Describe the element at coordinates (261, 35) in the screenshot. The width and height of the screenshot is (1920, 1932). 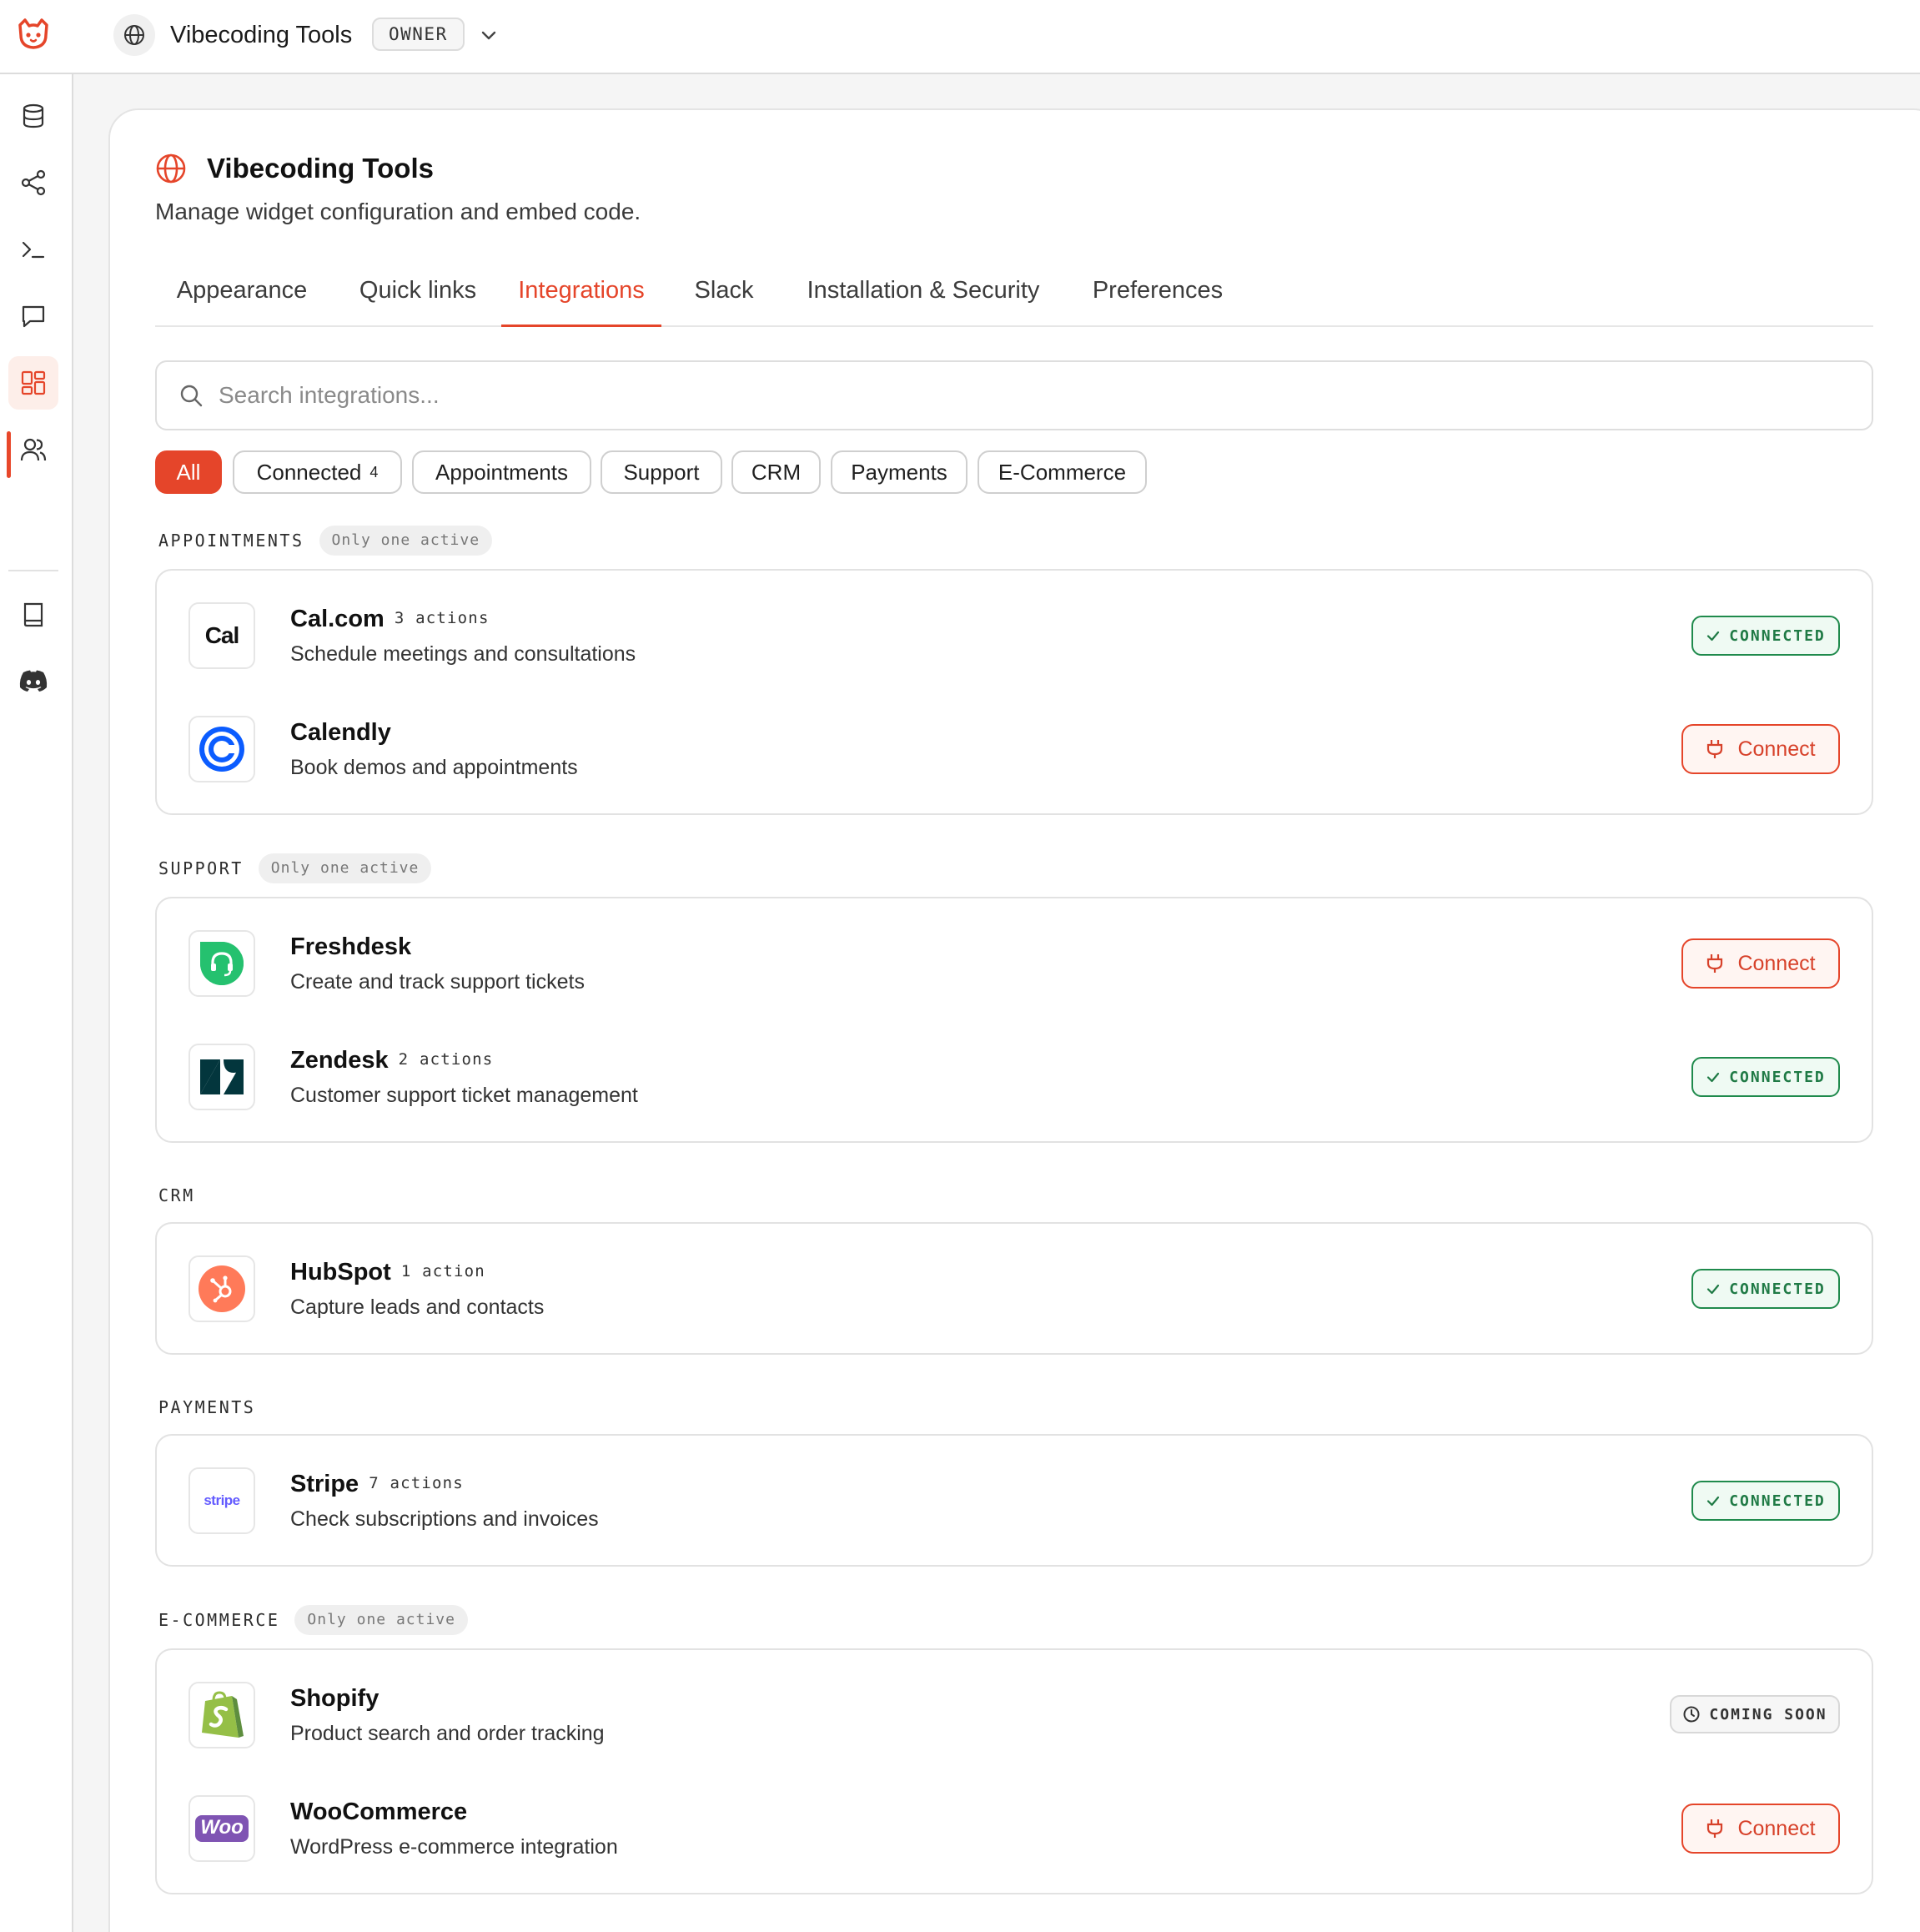
I see `workspace-name: Vibecoding Tools` at that location.